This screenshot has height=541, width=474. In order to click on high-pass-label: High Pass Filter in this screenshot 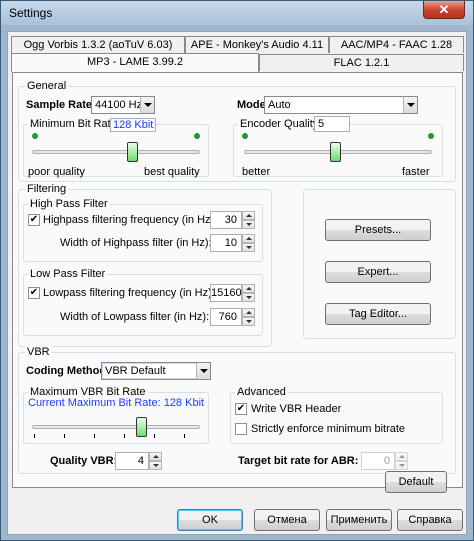, I will do `click(69, 204)`.